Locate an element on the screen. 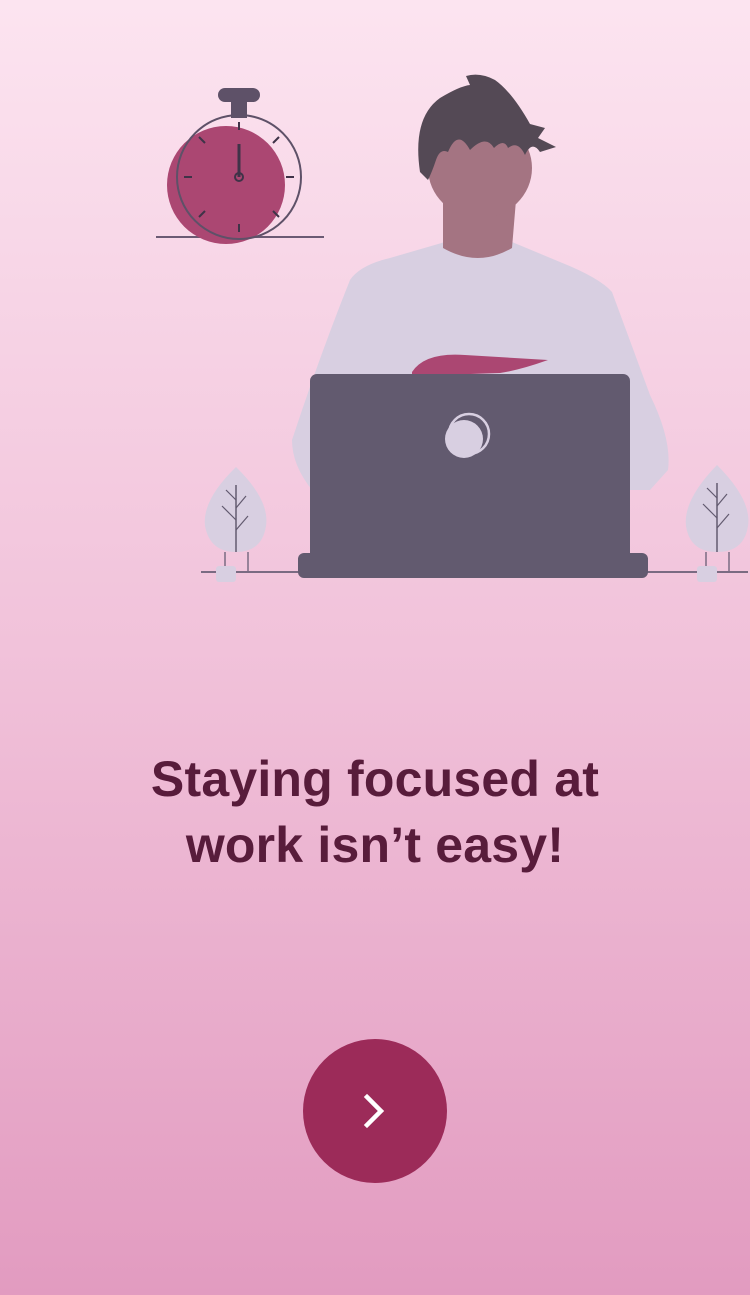 The height and width of the screenshot is (1295, 750). headline-line-1: Staying focused at is located at coordinates (375, 779).